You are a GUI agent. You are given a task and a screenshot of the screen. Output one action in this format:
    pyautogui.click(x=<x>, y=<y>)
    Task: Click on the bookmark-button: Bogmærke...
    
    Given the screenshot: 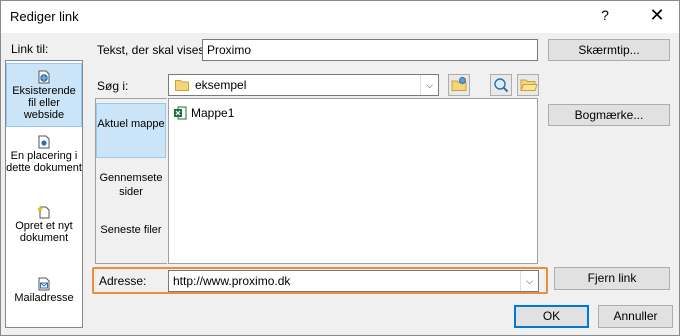 What is the action you would take?
    pyautogui.click(x=609, y=115)
    